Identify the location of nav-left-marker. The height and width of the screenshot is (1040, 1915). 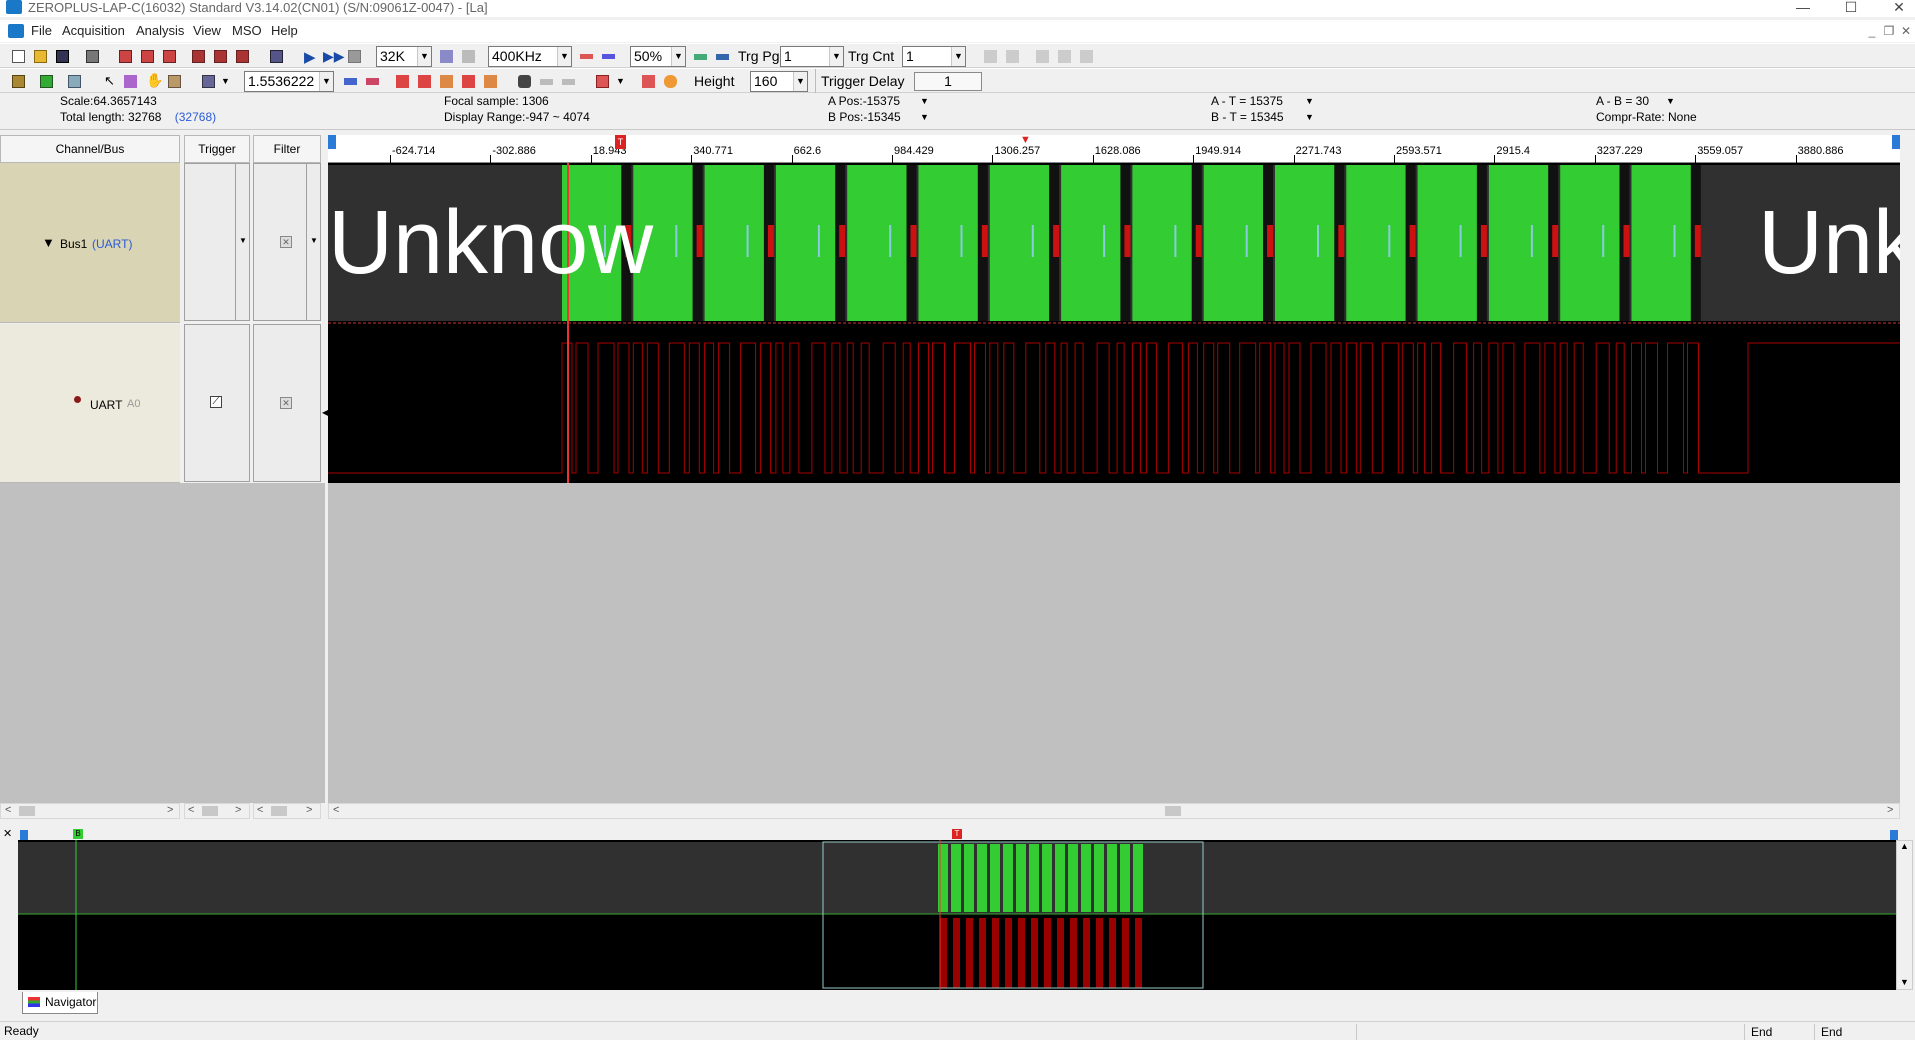
(24, 835).